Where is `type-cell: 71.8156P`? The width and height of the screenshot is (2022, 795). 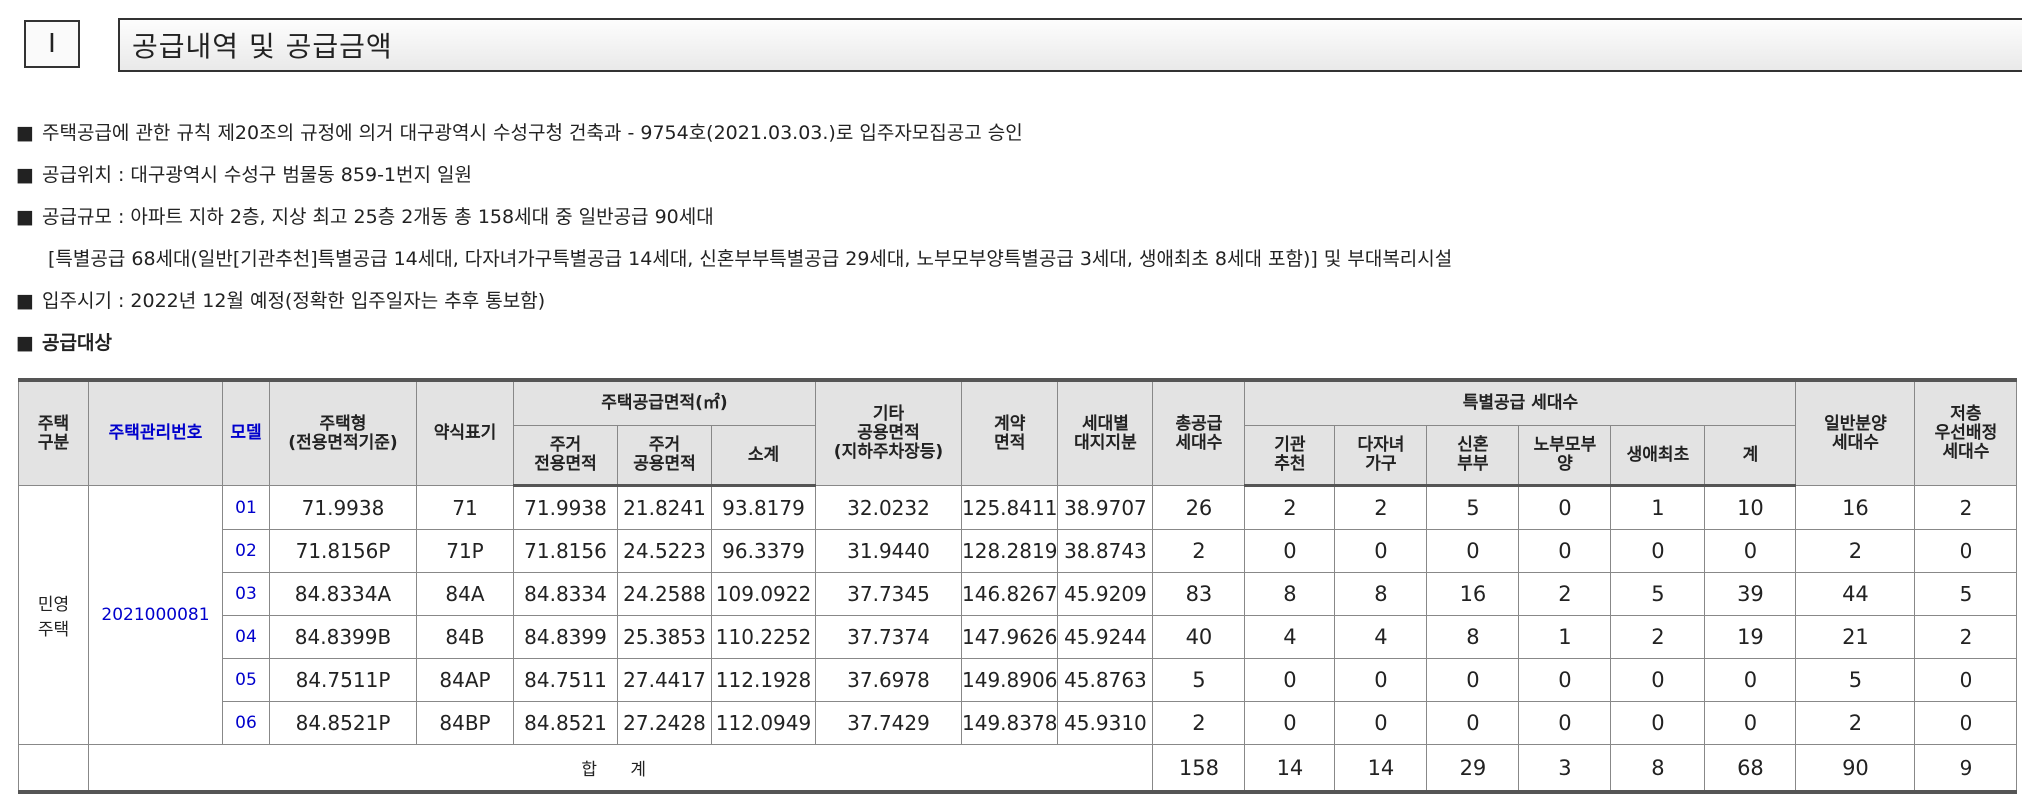
type-cell: 71.8156P is located at coordinates (343, 551).